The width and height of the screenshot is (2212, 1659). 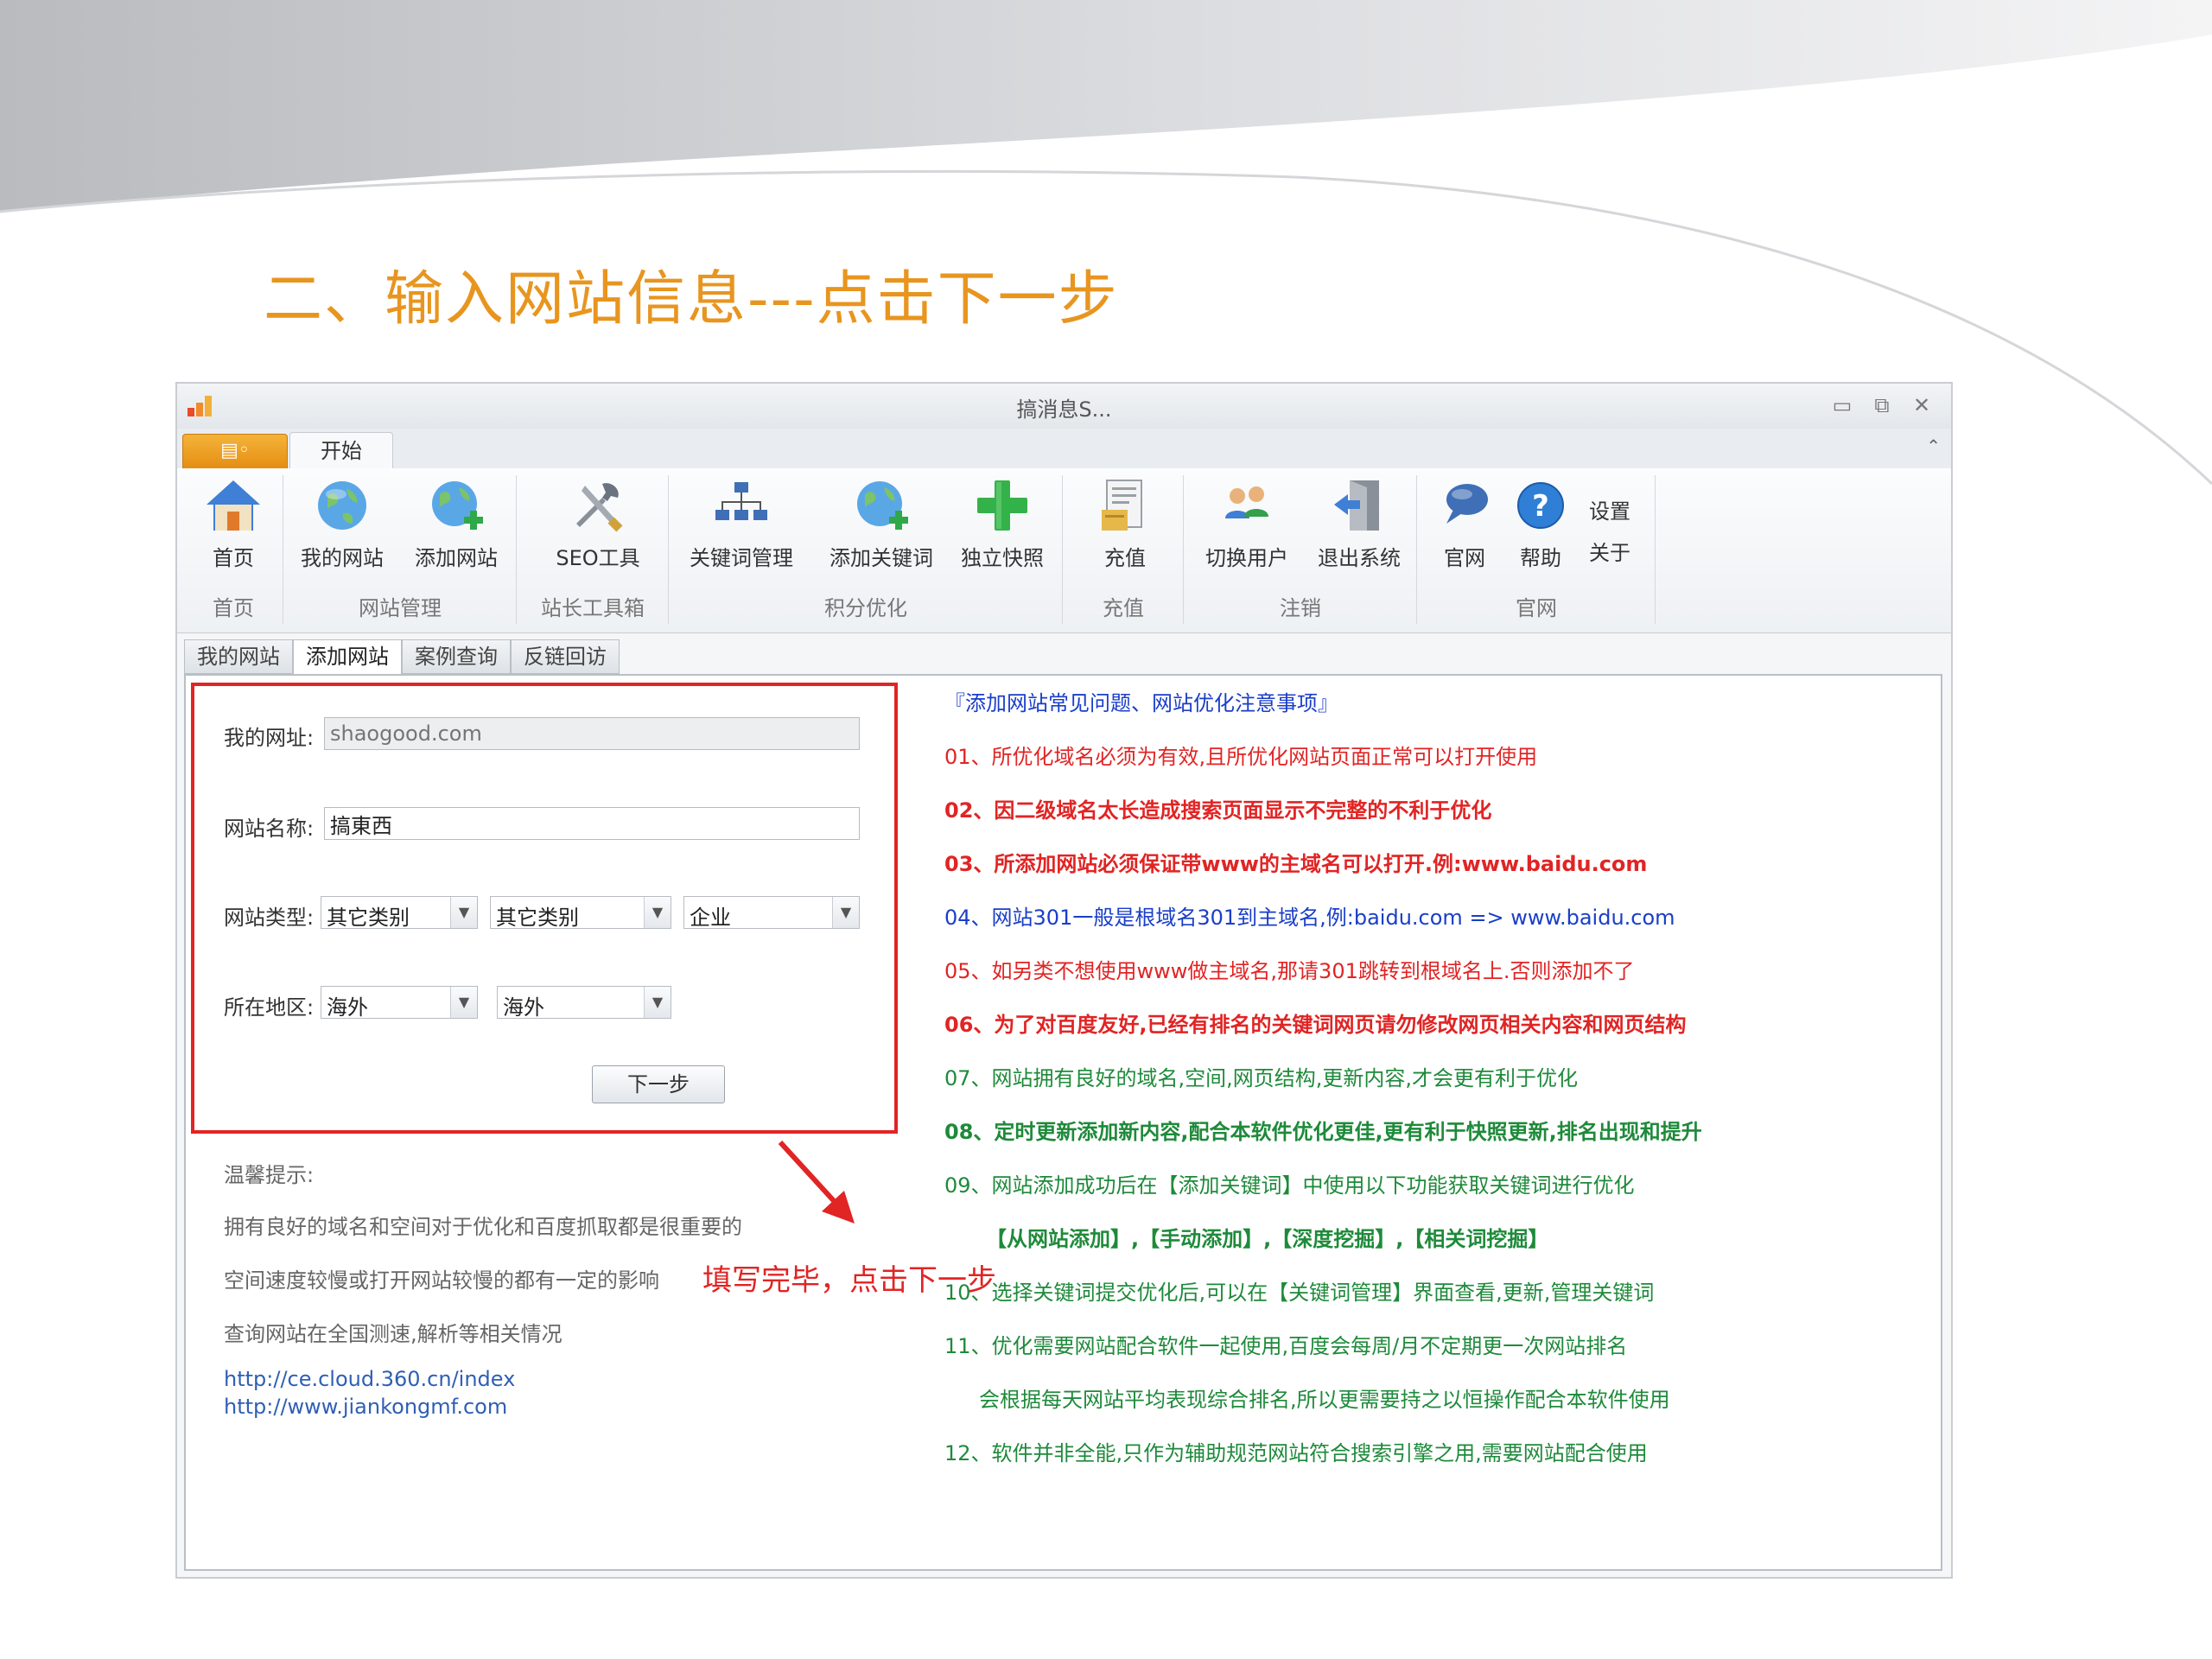 What do you see at coordinates (269, 1007) in the screenshot?
I see `region-label: 所在地区:` at bounding box center [269, 1007].